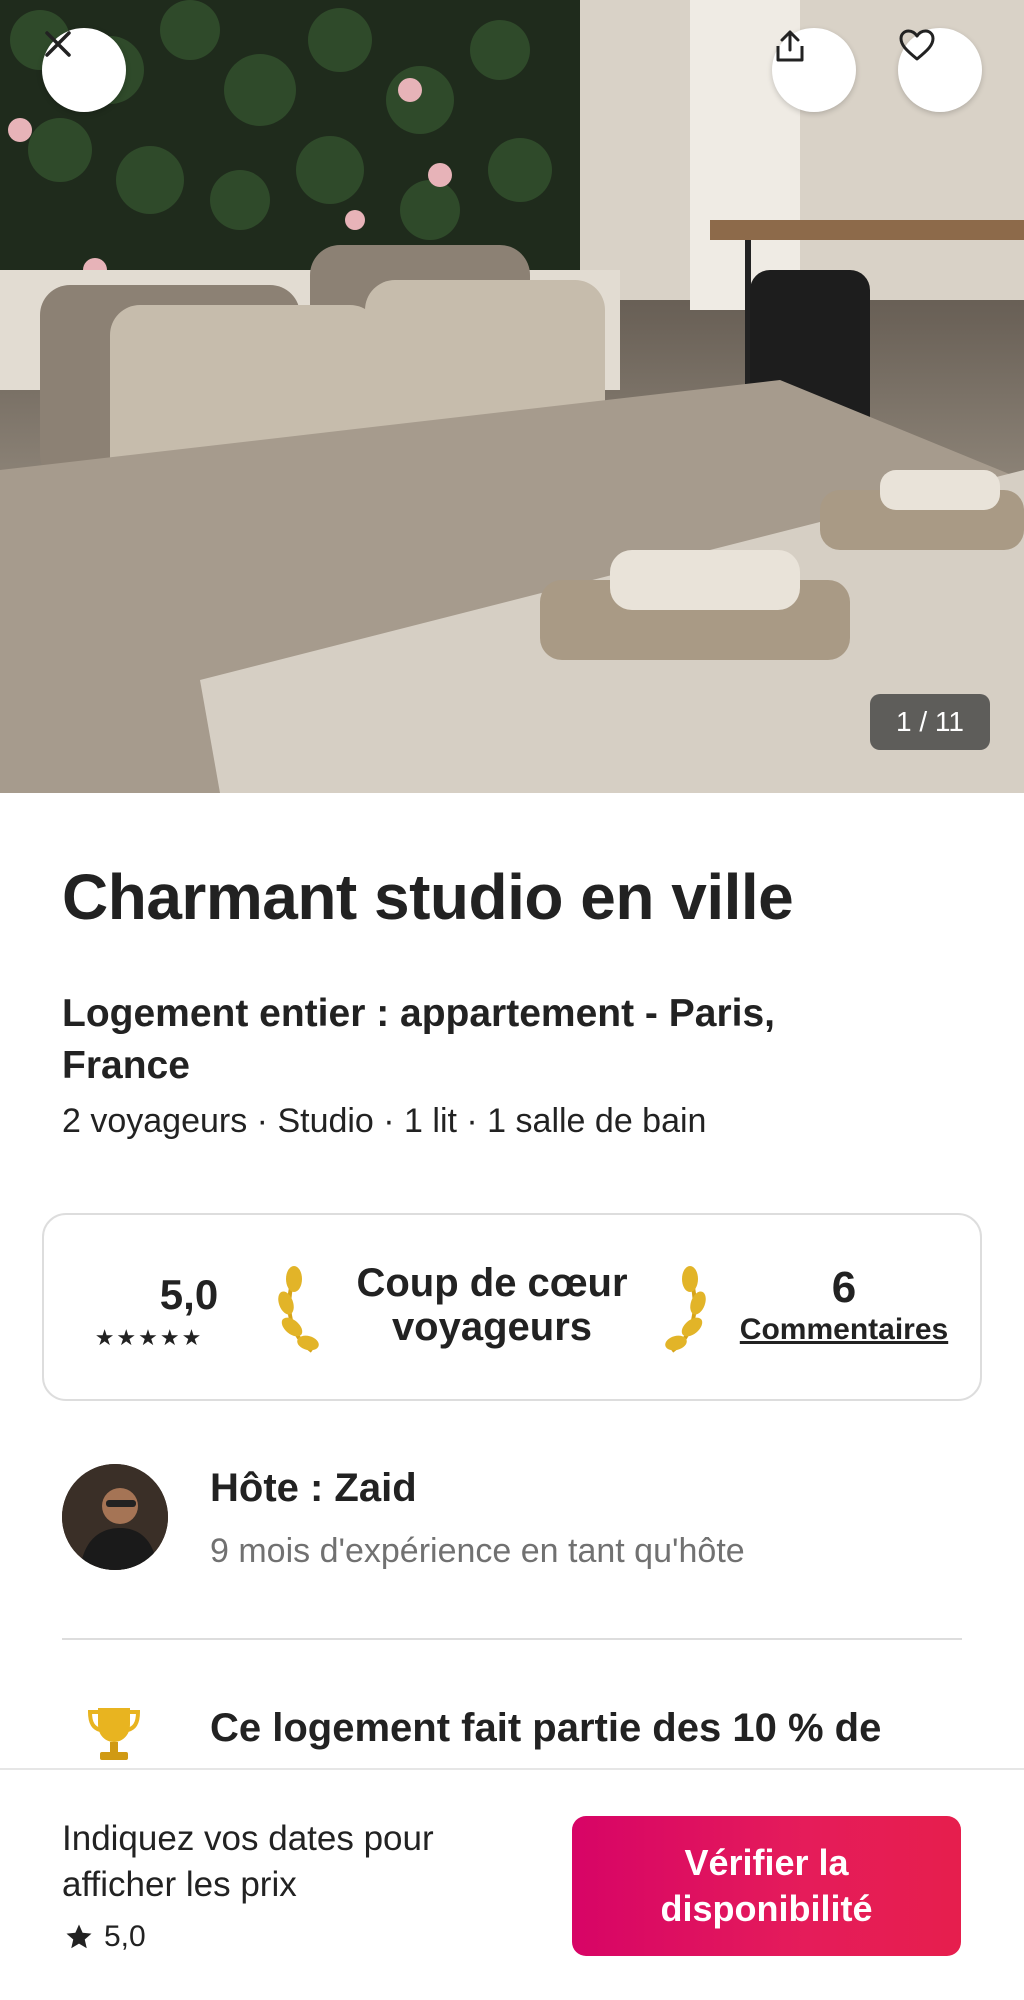  I want to click on bar-rating-value: 5,0, so click(125, 1936).